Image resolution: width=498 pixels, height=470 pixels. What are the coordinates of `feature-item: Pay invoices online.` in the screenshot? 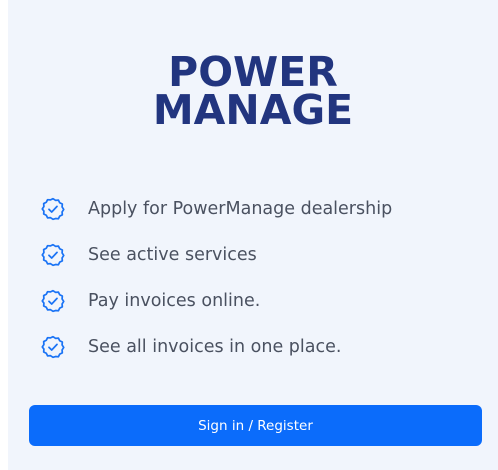 It's located at (216, 301).